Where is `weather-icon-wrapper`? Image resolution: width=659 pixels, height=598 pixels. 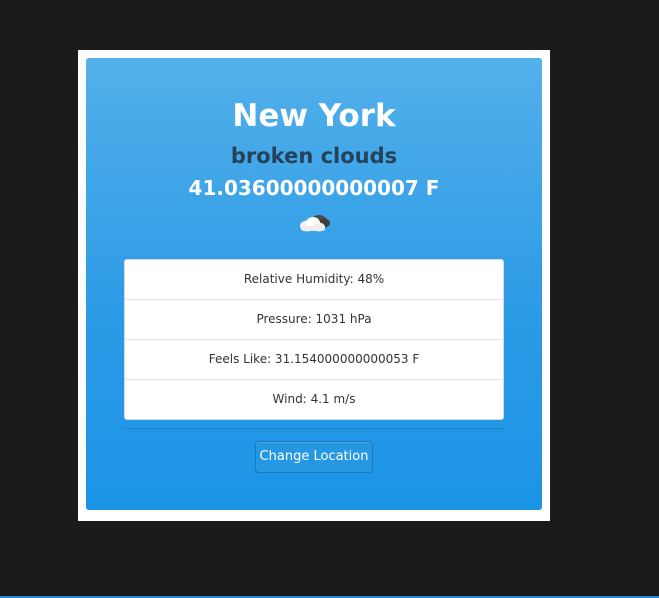
weather-icon-wrapper is located at coordinates (314, 223).